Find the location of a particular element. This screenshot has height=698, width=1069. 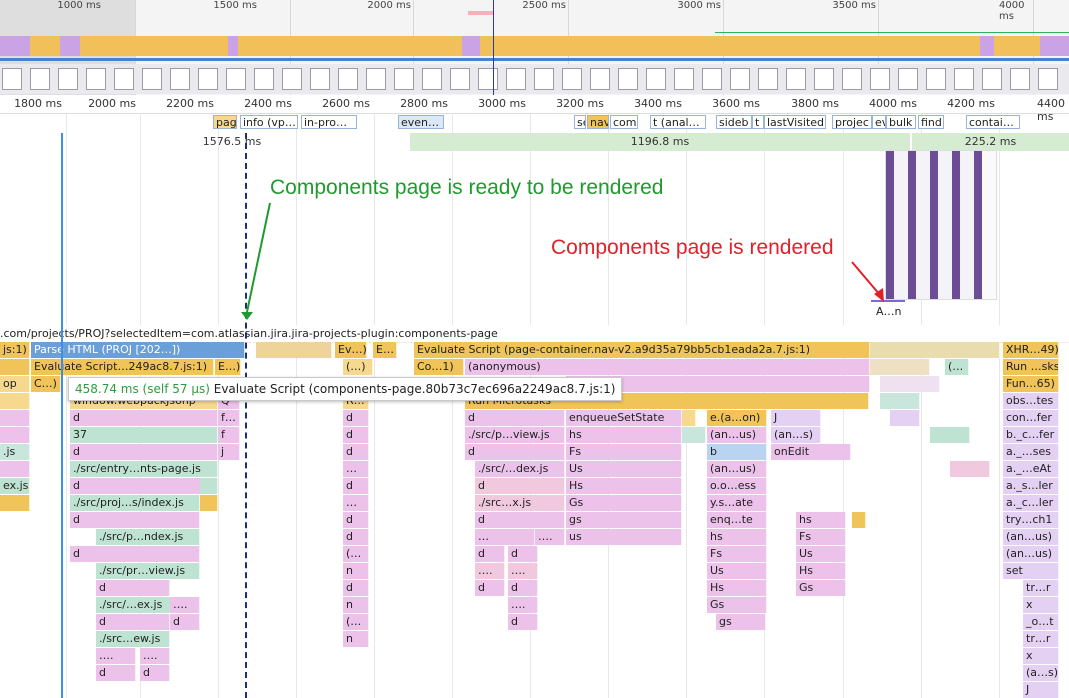

ready-arrow-head is located at coordinates (247, 316).